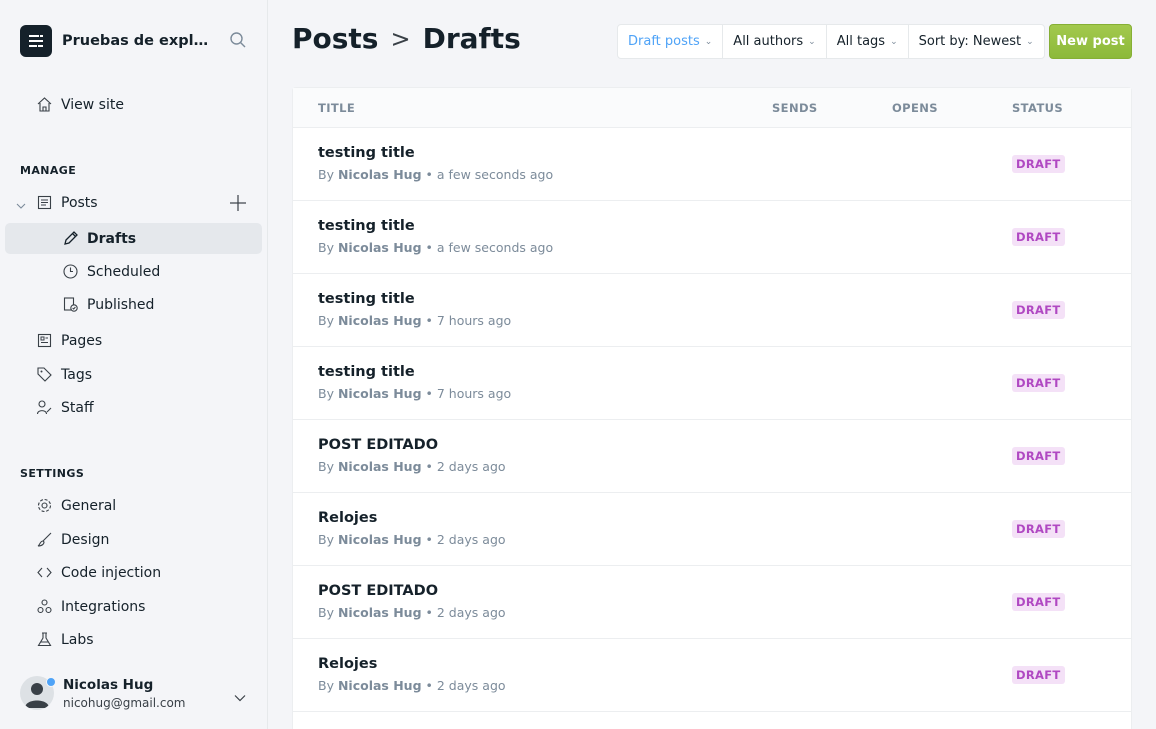 This screenshot has height=729, width=1156. Describe the element at coordinates (133, 271) in the screenshot. I see `sidebar-item-scheduled: Scheduled` at that location.